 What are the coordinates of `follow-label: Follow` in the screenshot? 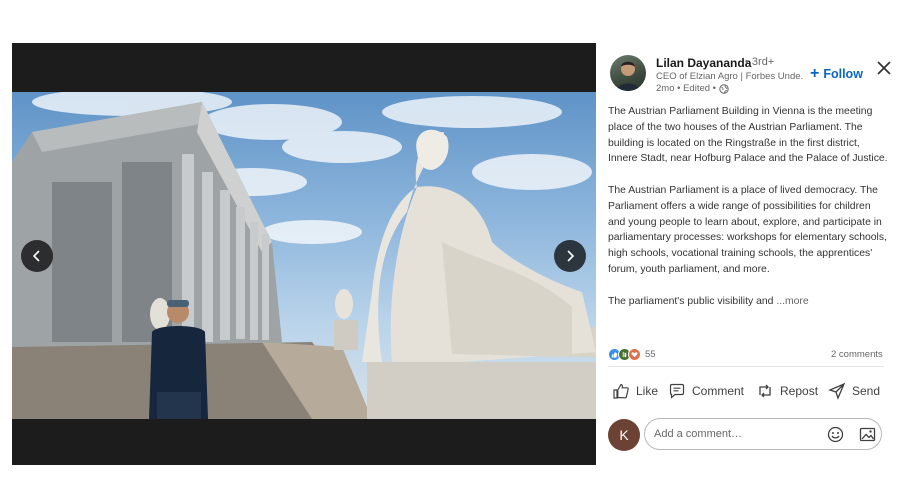 It's located at (843, 74).